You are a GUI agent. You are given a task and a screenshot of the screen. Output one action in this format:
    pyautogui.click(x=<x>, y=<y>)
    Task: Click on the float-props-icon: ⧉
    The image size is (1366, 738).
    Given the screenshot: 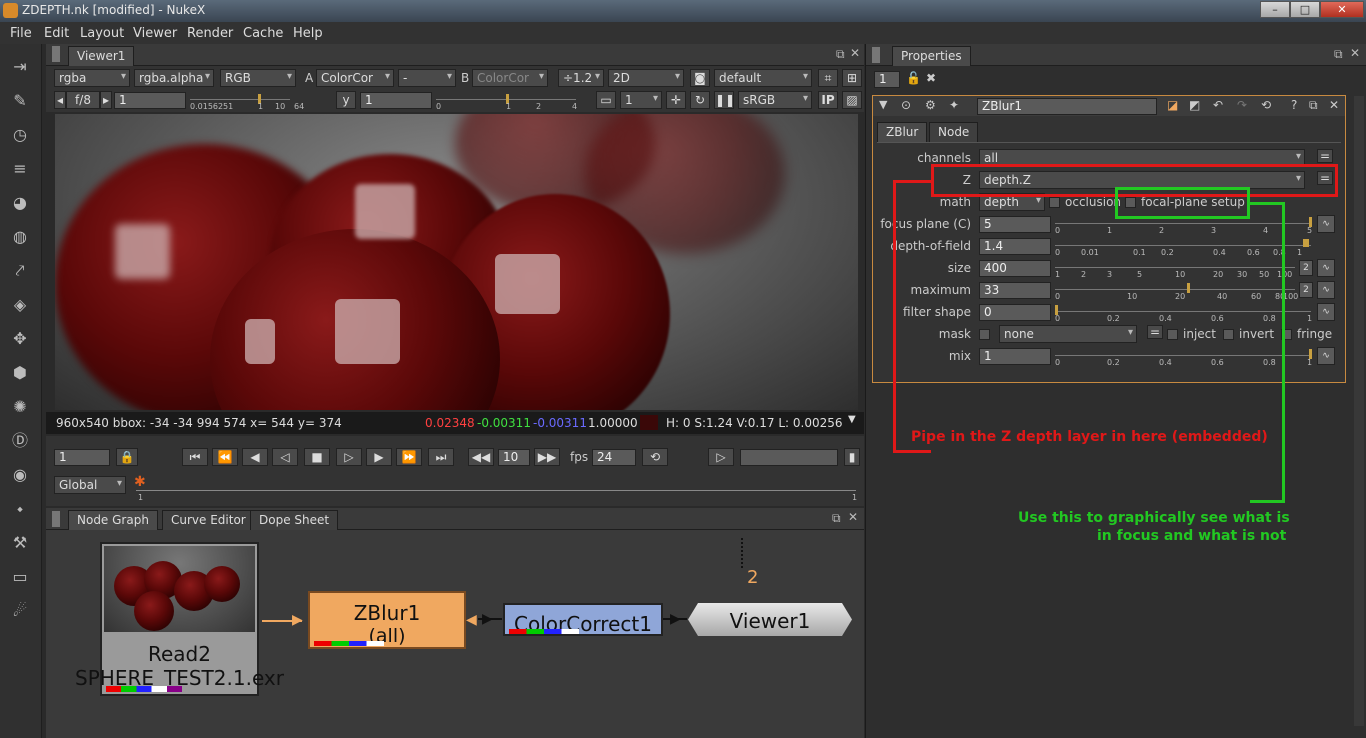 What is the action you would take?
    pyautogui.click(x=1313, y=105)
    